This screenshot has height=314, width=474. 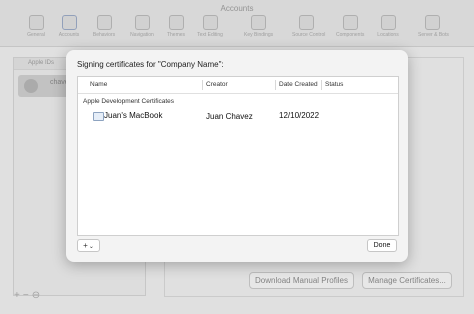 What do you see at coordinates (150, 64) in the screenshot?
I see `sheet-title: Signing certificates for "Company Name":` at bounding box center [150, 64].